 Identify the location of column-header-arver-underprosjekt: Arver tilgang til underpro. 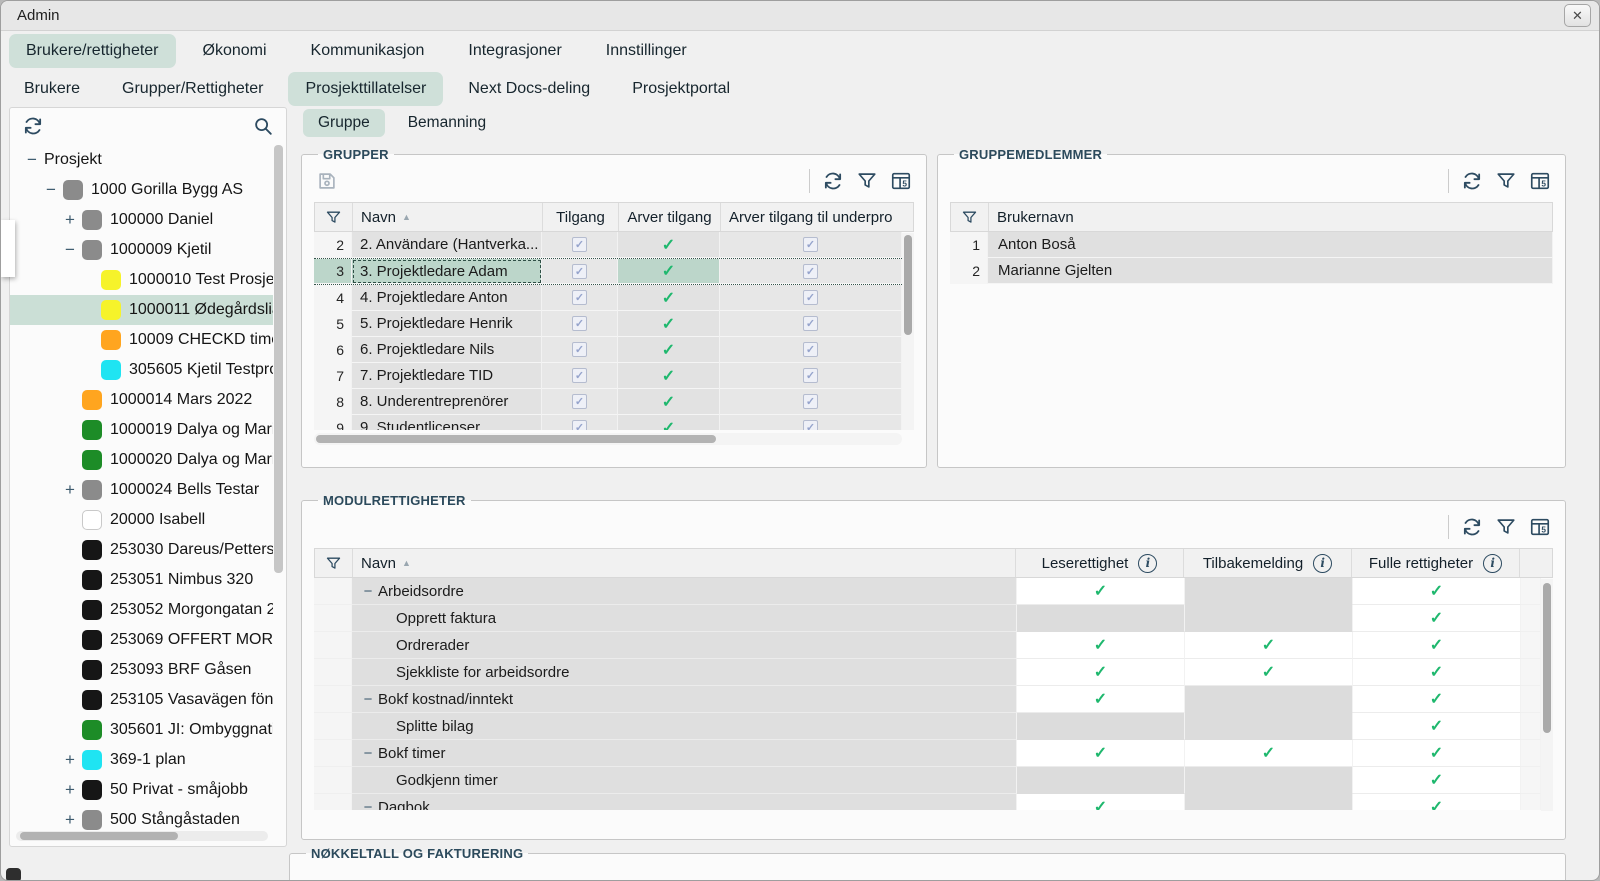
(817, 217).